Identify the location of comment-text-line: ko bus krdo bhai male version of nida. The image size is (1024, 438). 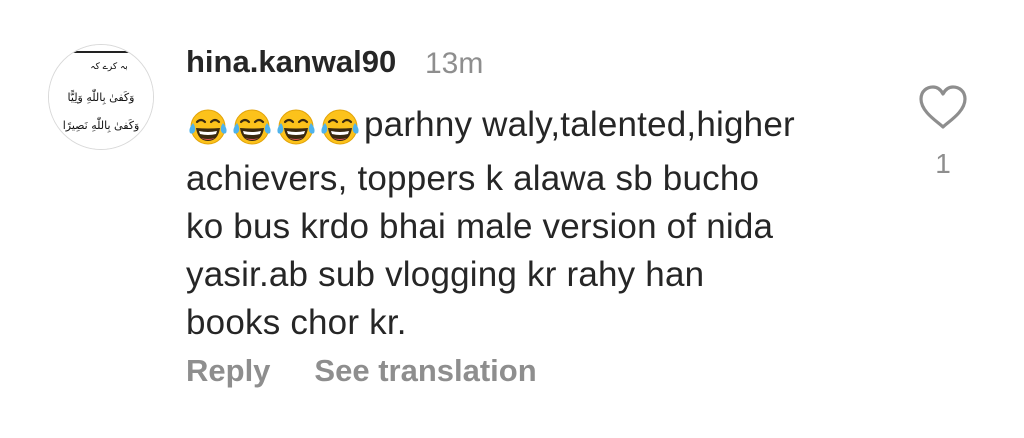
(480, 226).